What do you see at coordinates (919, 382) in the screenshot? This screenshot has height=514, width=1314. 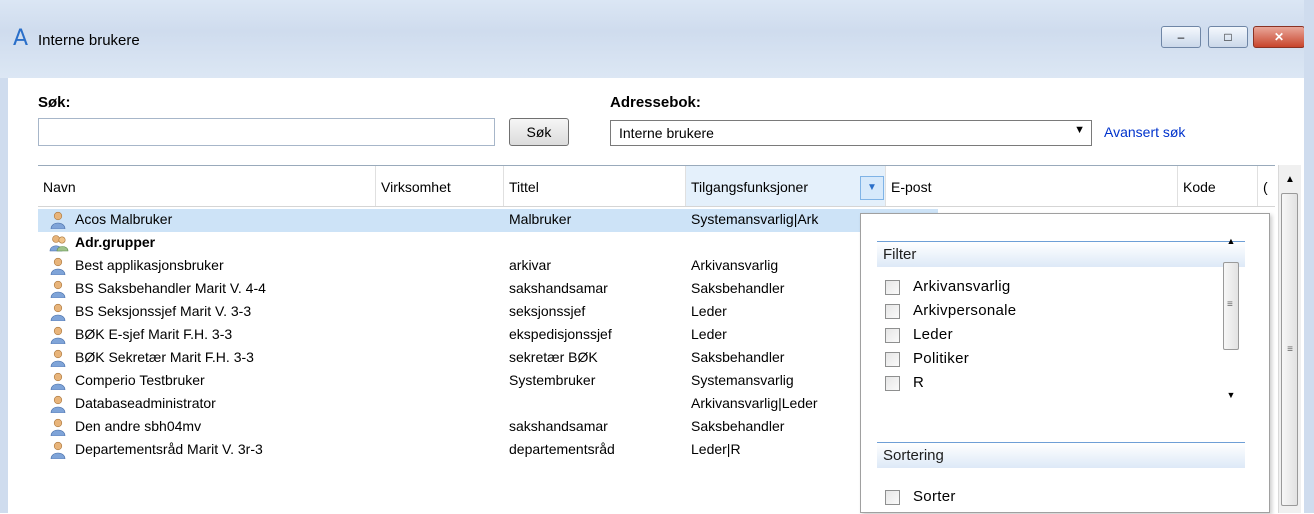 I see `filter-option-label: R` at bounding box center [919, 382].